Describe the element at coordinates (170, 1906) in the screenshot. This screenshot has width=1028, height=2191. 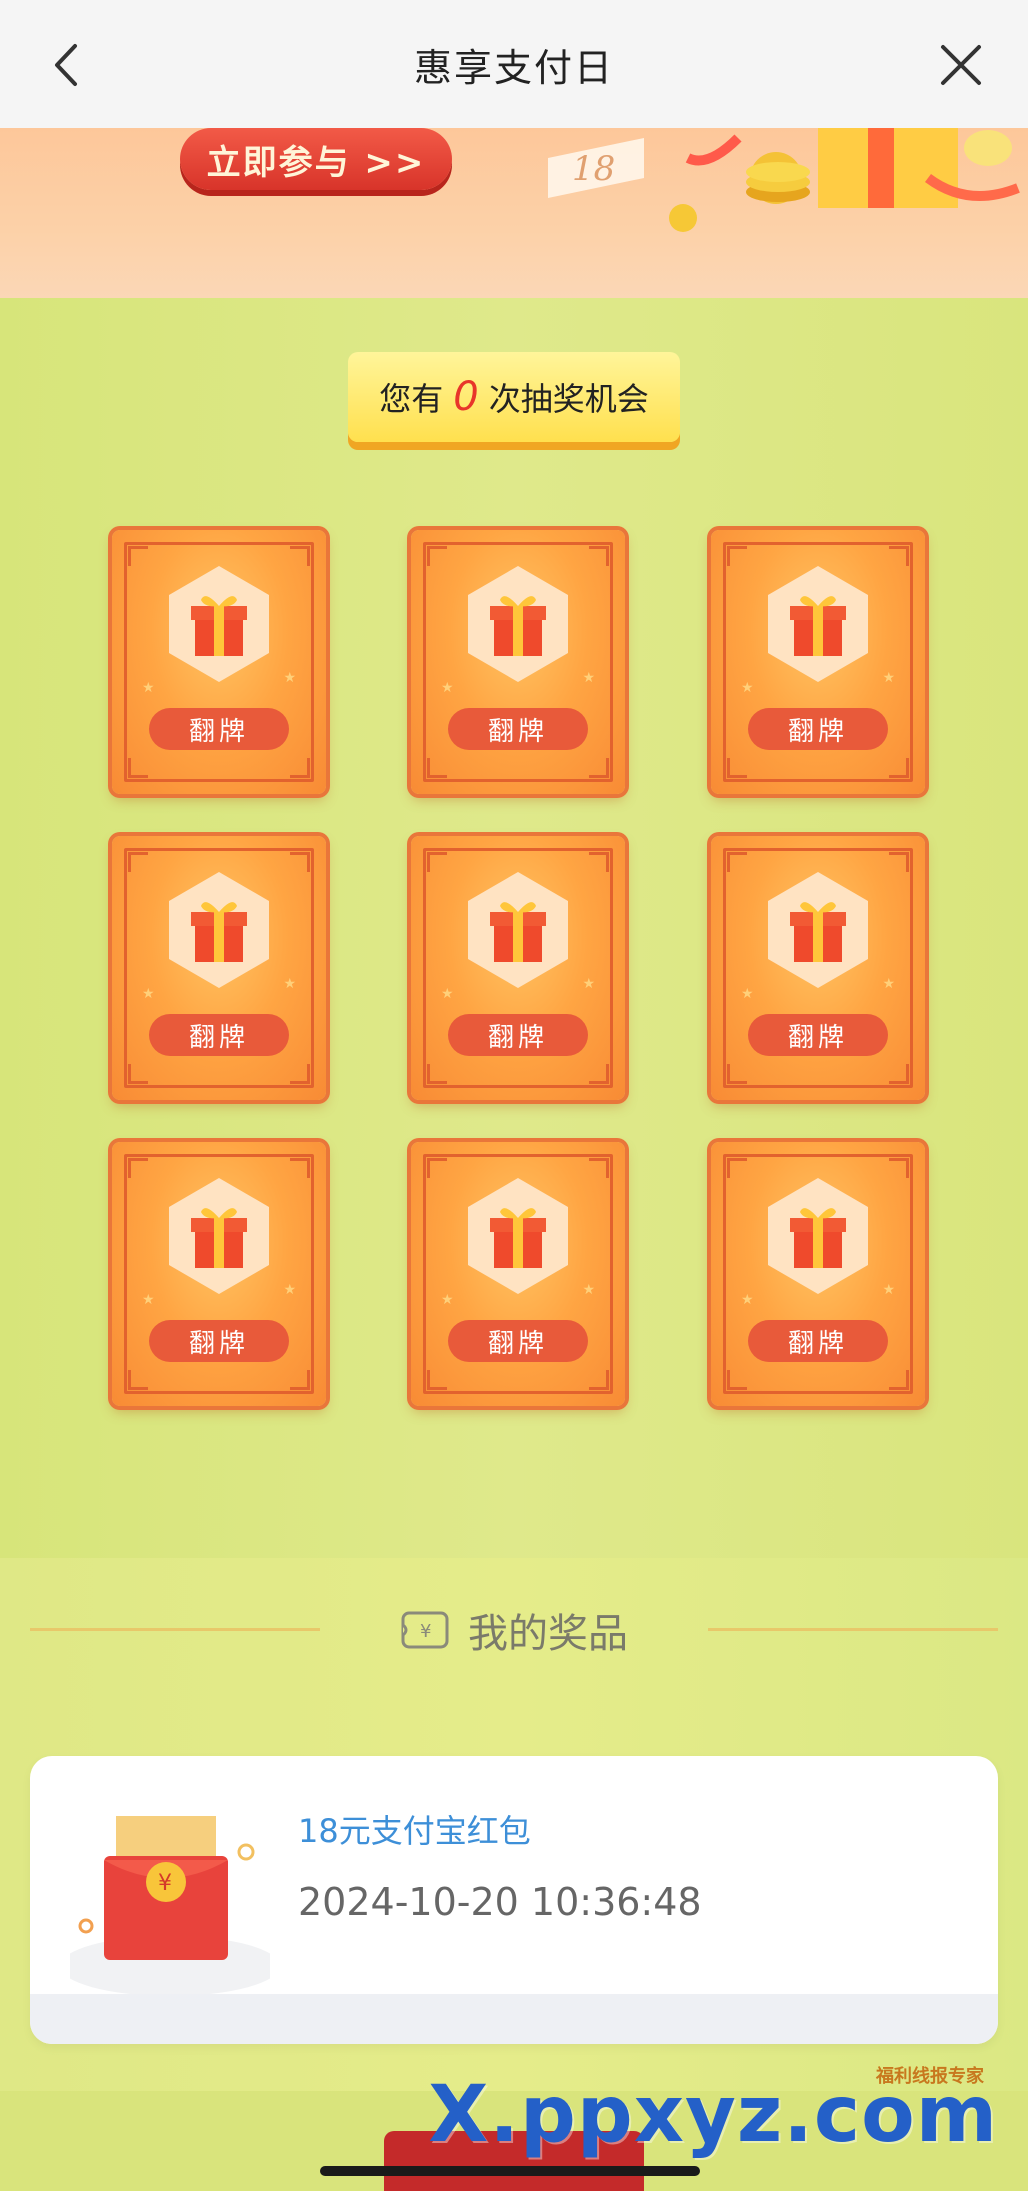
I see `red-packet-icon: ¥` at that location.